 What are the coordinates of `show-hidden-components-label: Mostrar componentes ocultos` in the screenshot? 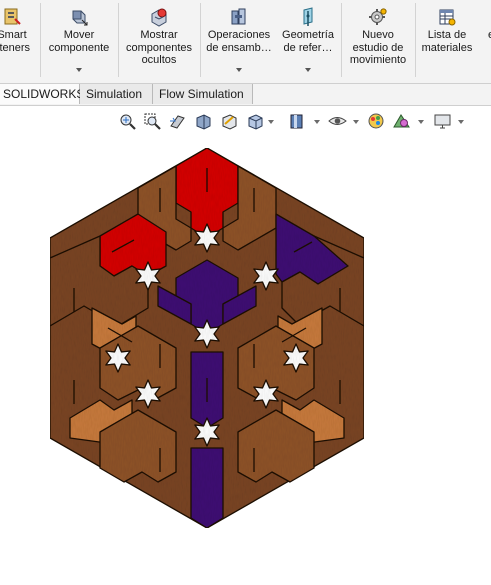 It's located at (159, 47).